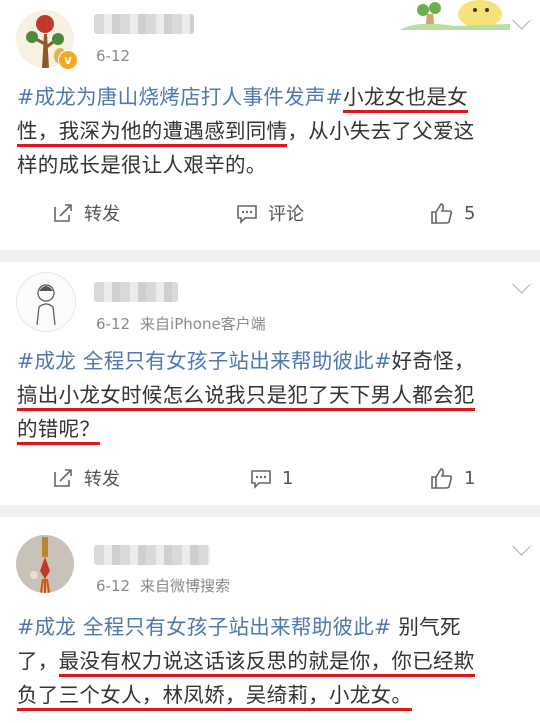  What do you see at coordinates (470, 478) in the screenshot?
I see `like-count: 1` at bounding box center [470, 478].